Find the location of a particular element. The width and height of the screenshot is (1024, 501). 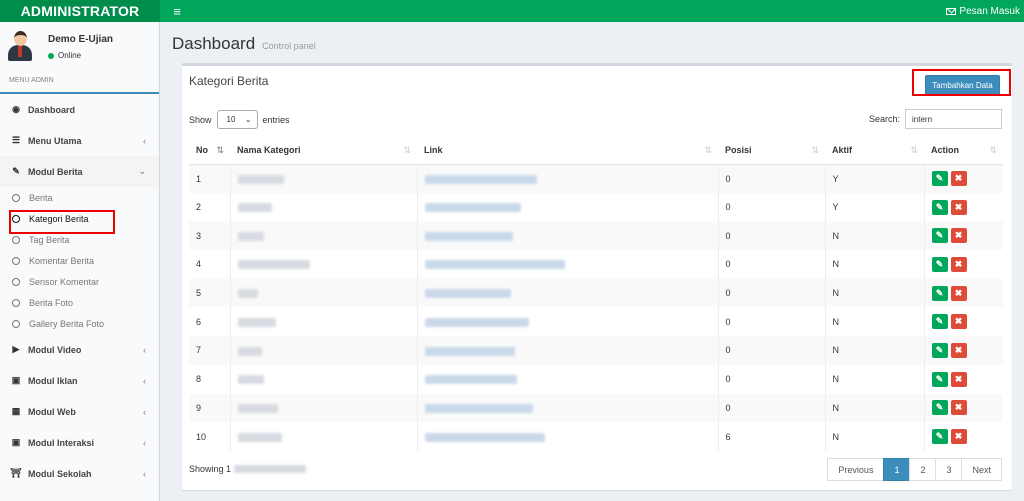

sidebar-item-label: Modul Berita is located at coordinates (55, 171).